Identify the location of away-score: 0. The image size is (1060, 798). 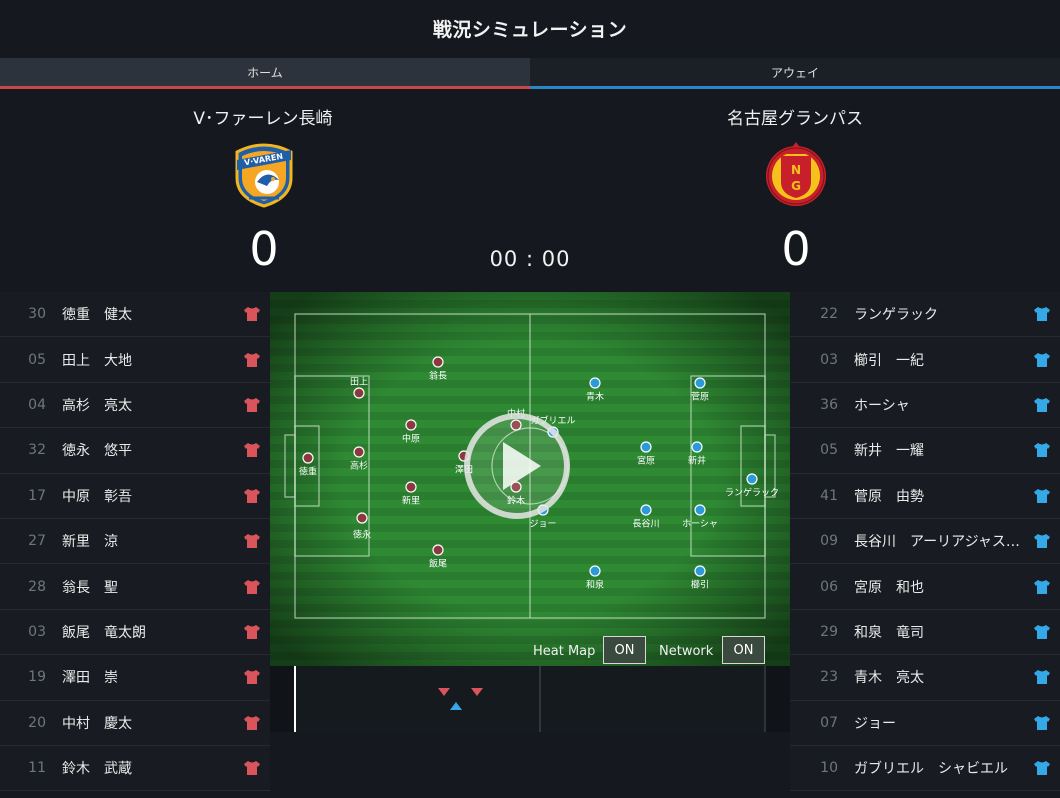
(796, 249).